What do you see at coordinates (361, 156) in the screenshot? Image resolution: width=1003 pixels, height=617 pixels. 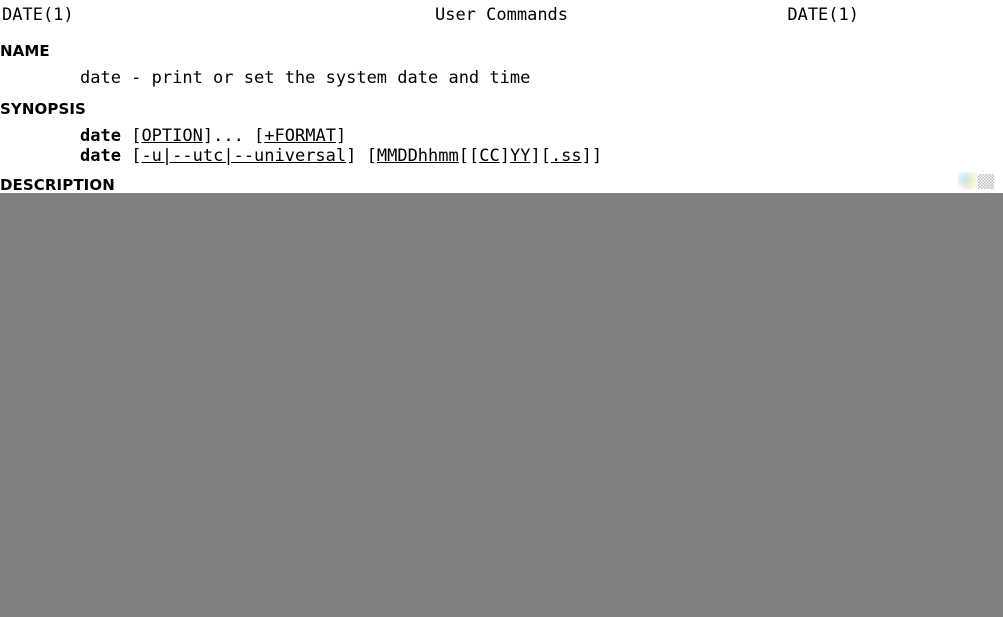 I see `synopsis-utc-close: ] [` at bounding box center [361, 156].